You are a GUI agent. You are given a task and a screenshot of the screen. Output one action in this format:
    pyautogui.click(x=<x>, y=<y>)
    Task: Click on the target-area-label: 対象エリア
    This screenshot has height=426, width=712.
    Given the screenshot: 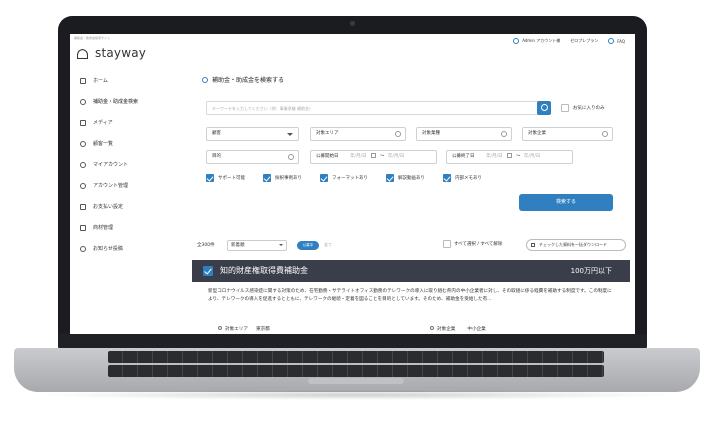 What is the action you would take?
    pyautogui.click(x=327, y=133)
    